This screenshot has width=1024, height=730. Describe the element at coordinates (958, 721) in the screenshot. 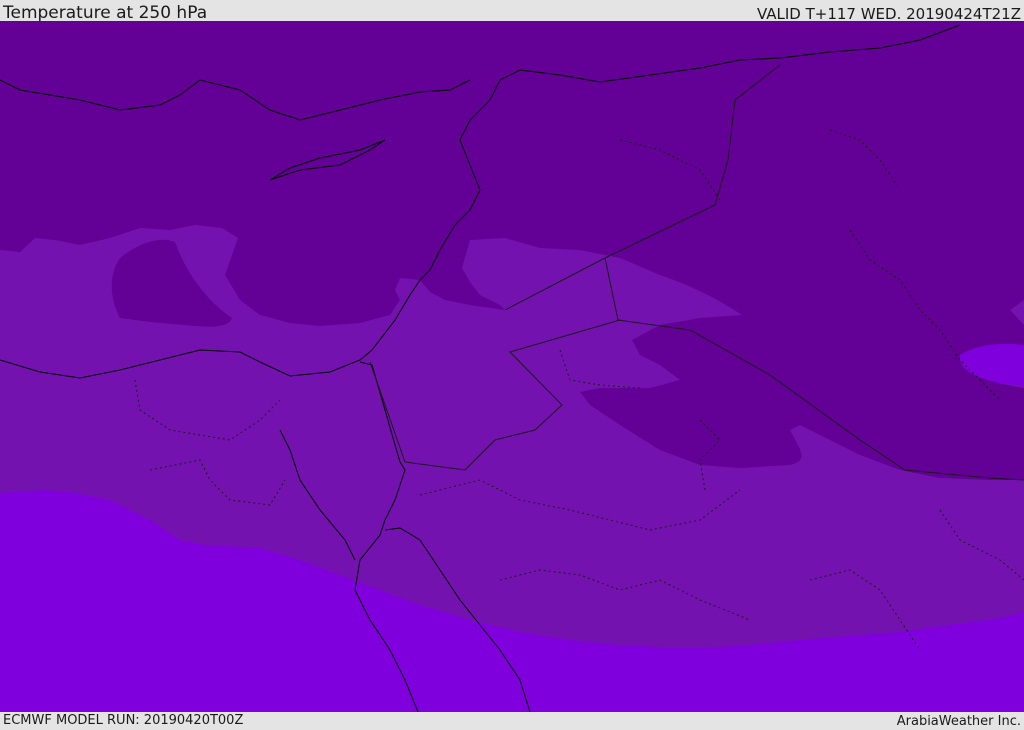

I see `credit: ArabiaWeather Inc.` at that location.